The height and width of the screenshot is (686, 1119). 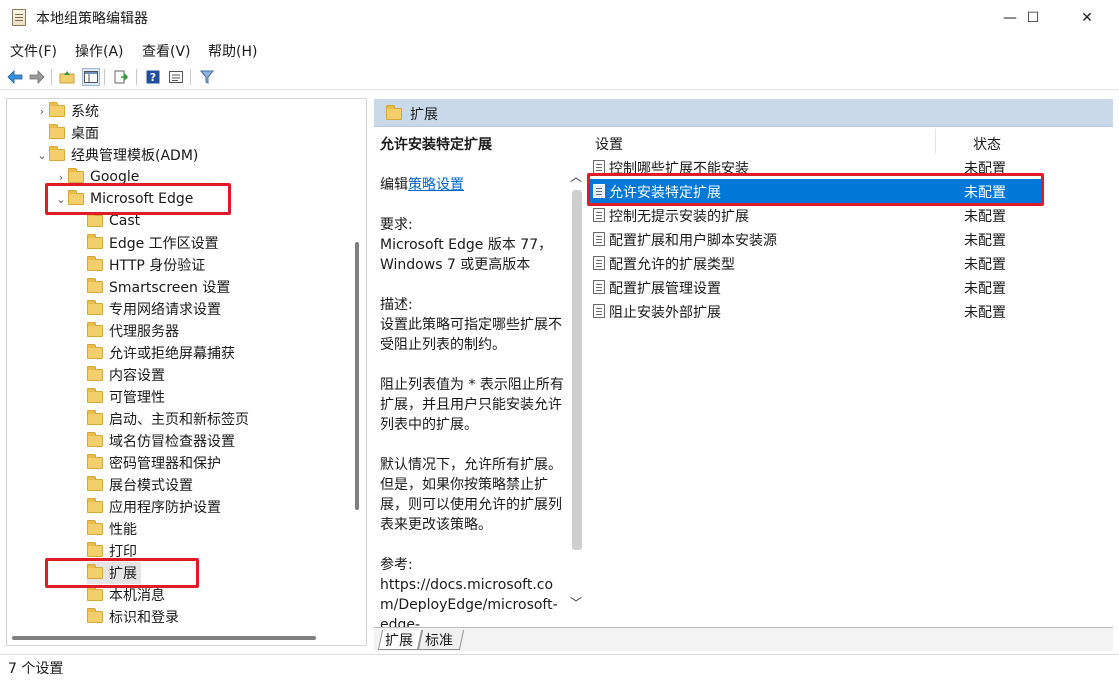 What do you see at coordinates (125, 221) in the screenshot?
I see `tree-item-label: Cast` at bounding box center [125, 221].